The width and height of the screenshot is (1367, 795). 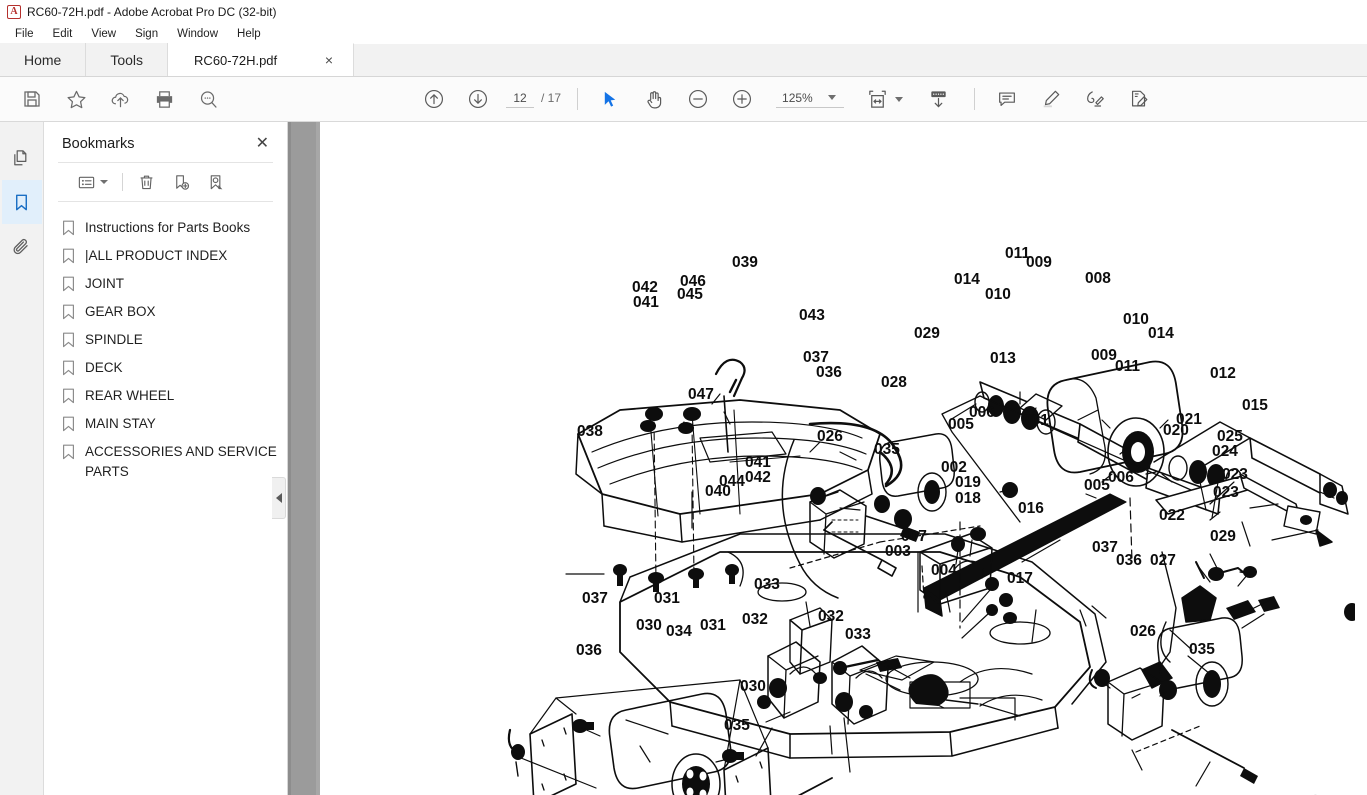 What do you see at coordinates (683, 33) in the screenshot?
I see `menu-bar: File Edit View Sign Window Help` at bounding box center [683, 33].